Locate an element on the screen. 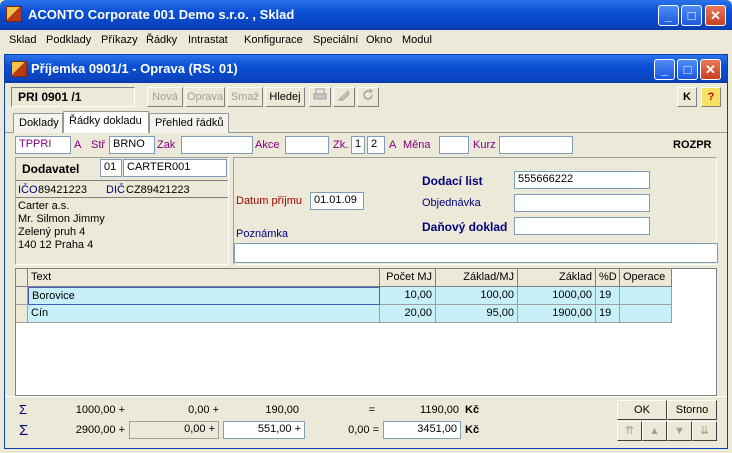  col-text: Text is located at coordinates (204, 278).